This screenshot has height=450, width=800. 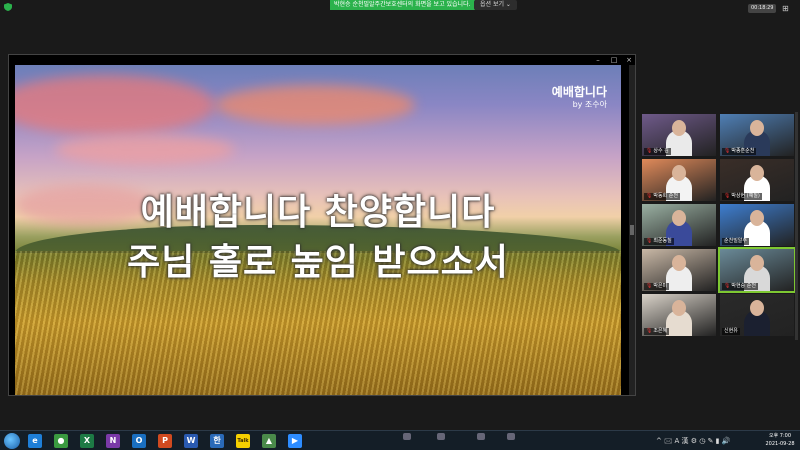 I want to click on participant-name: 박현승 순천, so click(x=743, y=286).